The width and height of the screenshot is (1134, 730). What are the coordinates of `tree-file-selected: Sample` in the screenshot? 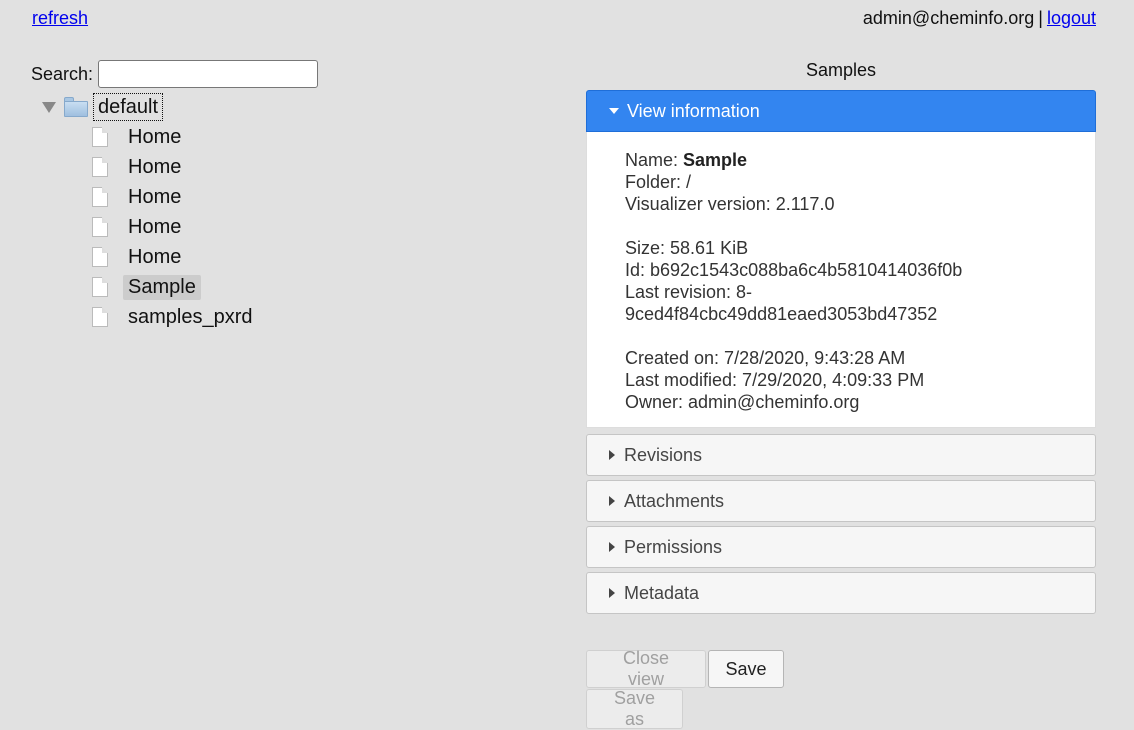 It's located at (175, 287).